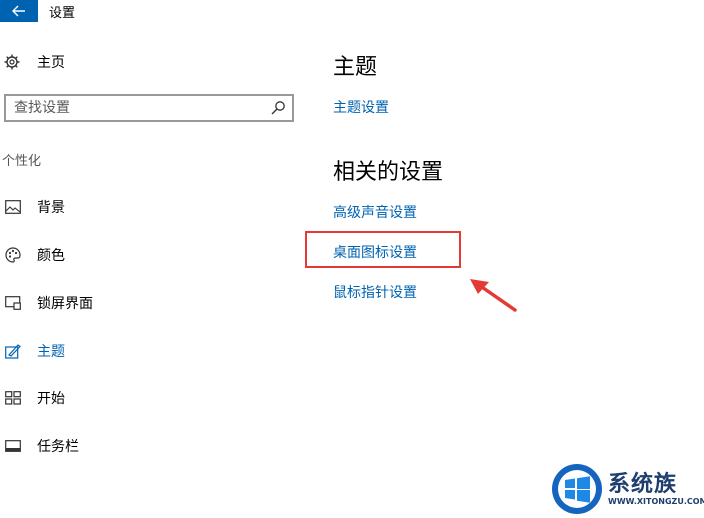 The width and height of the screenshot is (704, 518). I want to click on home-label: 主页, so click(51, 63).